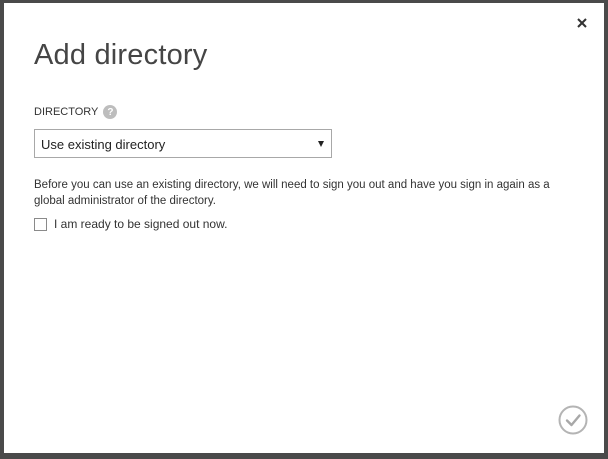 This screenshot has width=608, height=459. Describe the element at coordinates (66, 112) in the screenshot. I see `directory-label-text: DIRECTORY` at that location.